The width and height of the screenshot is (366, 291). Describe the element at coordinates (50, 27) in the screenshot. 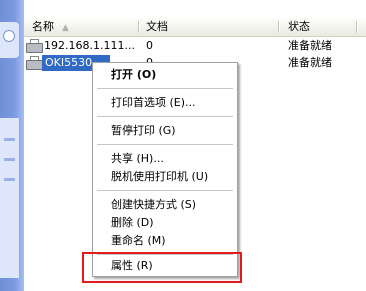

I see `column-header-name: 名称 ▲` at that location.